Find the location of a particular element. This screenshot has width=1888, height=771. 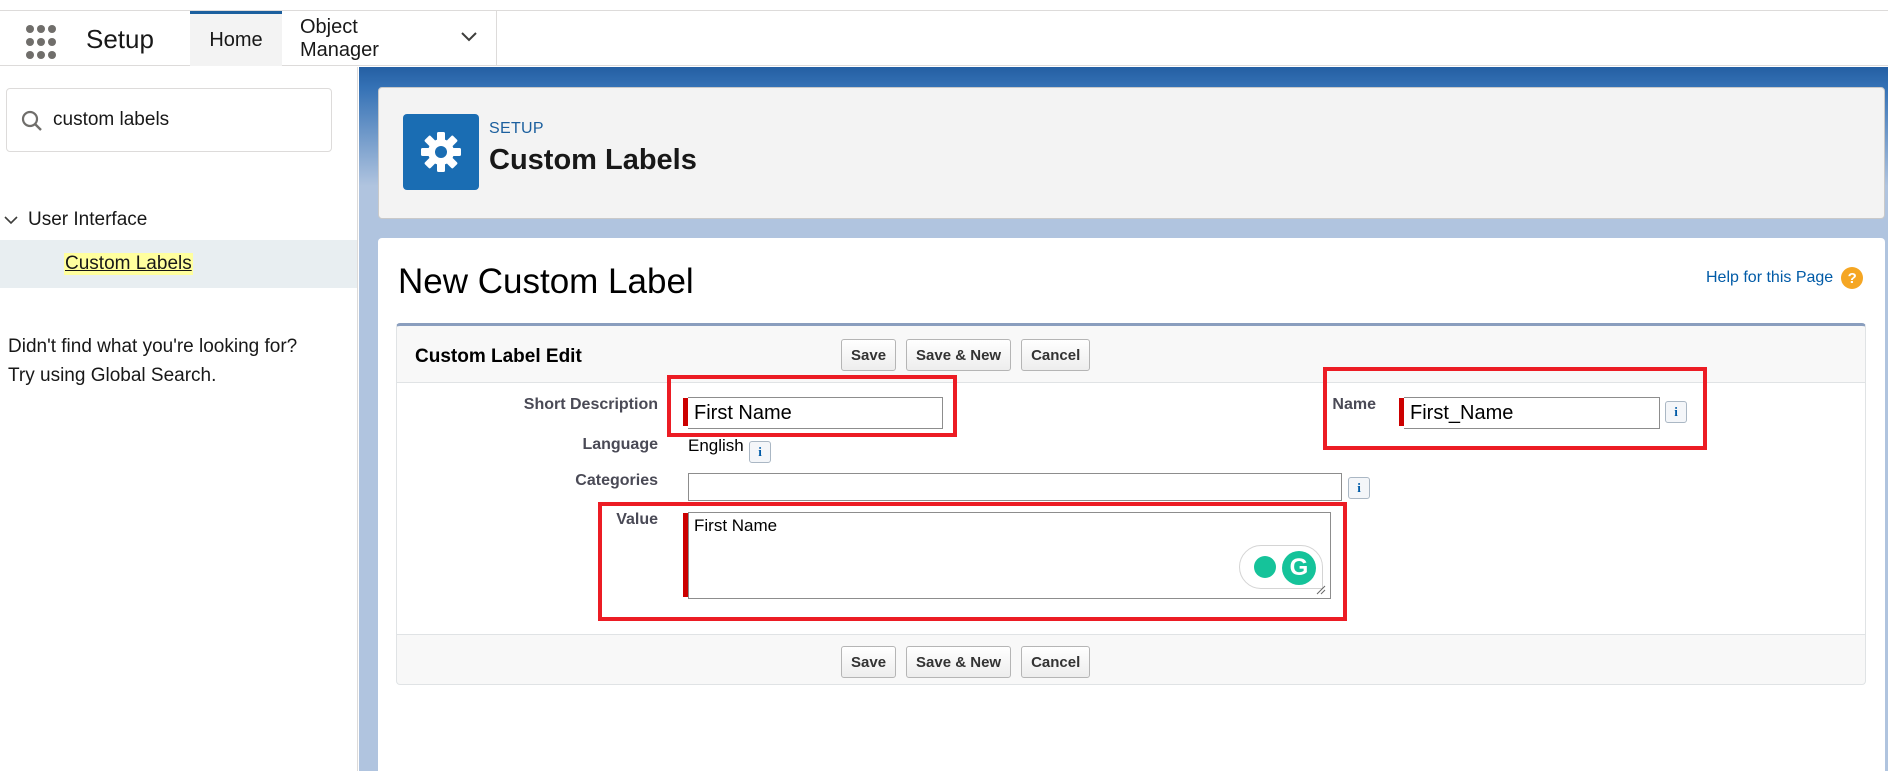

tree-item-link: Custom Labels is located at coordinates (128, 264).